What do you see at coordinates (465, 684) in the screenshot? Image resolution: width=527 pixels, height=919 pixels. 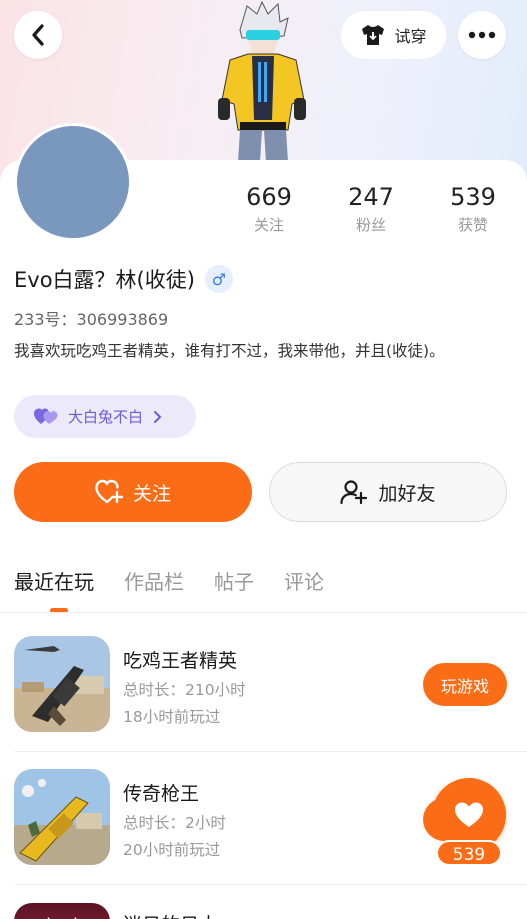 I see `play-game-button: 玩游戏` at bounding box center [465, 684].